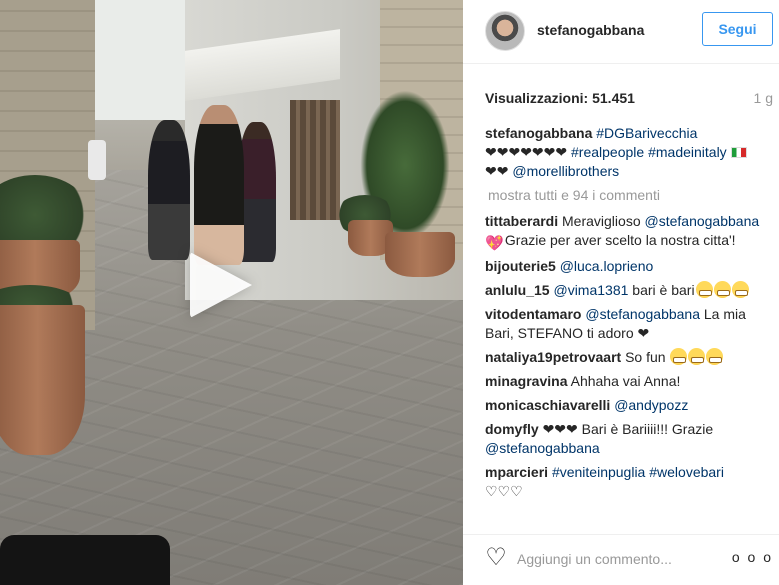 The width and height of the screenshot is (779, 585). Describe the element at coordinates (623, 357) in the screenshot. I see `comment: nataliya19petrovaart So fun` at that location.